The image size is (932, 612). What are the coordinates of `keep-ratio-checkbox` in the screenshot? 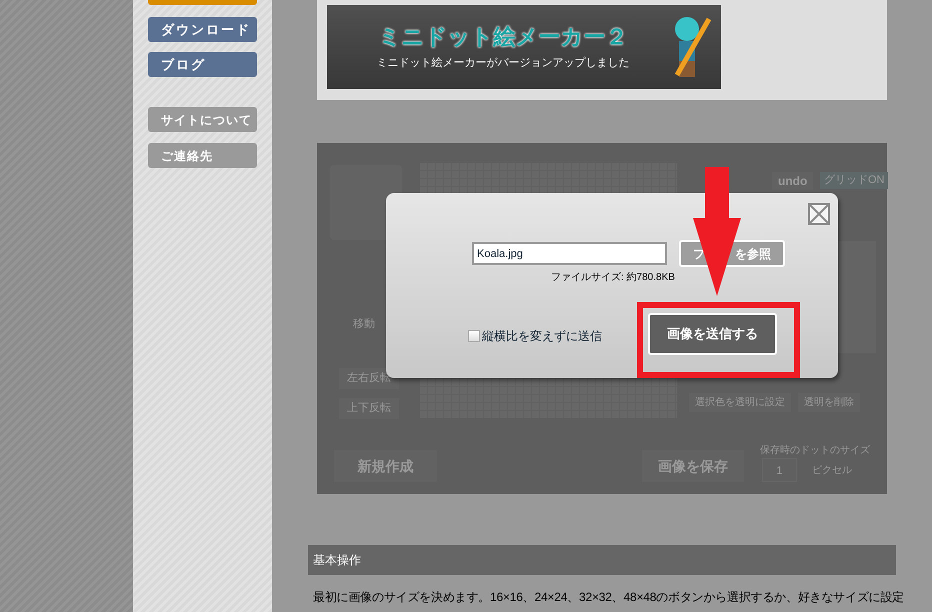 It's located at (474, 336).